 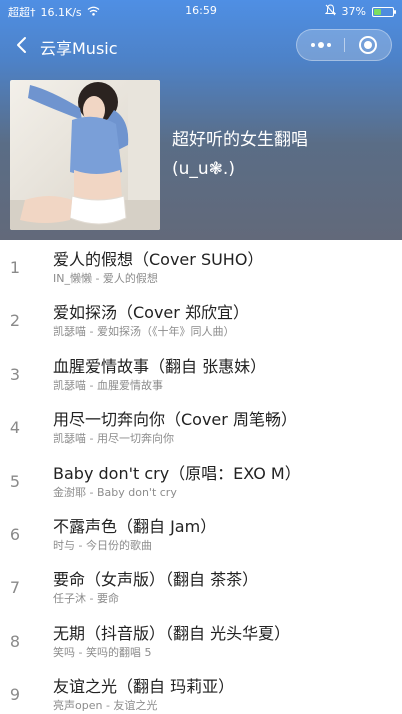 What do you see at coordinates (160, 366) in the screenshot?
I see `song-title: 血腥爱情故事（翻自 张惠妹）` at bounding box center [160, 366].